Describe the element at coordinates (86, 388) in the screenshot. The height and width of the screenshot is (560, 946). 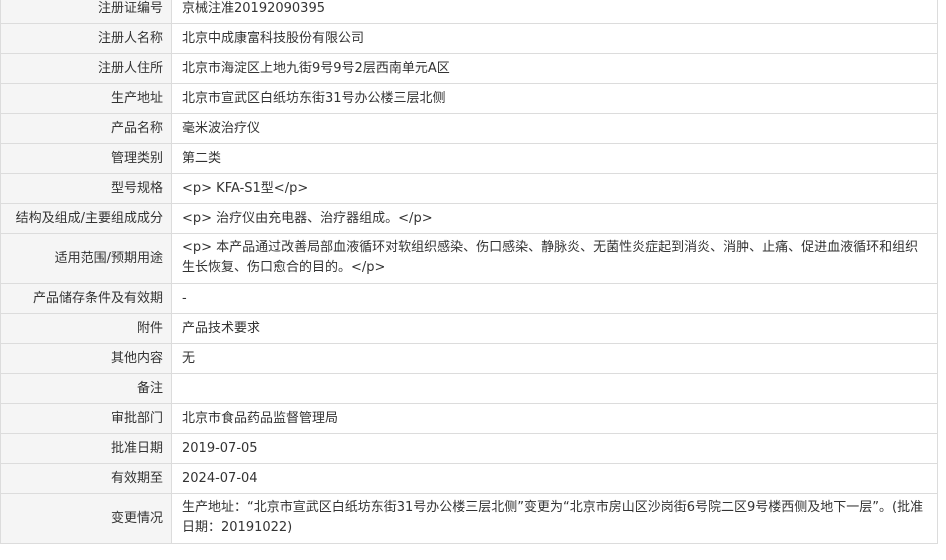
I see `row-label: 备注` at that location.